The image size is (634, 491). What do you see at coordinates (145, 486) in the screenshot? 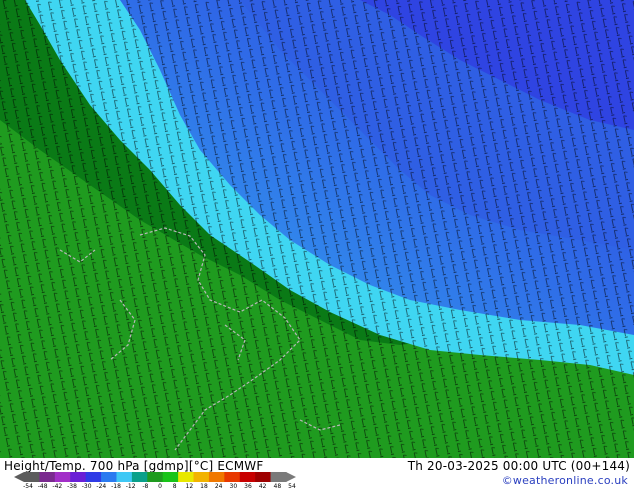
I see `colorbar-tick-label: -8` at bounding box center [145, 486].